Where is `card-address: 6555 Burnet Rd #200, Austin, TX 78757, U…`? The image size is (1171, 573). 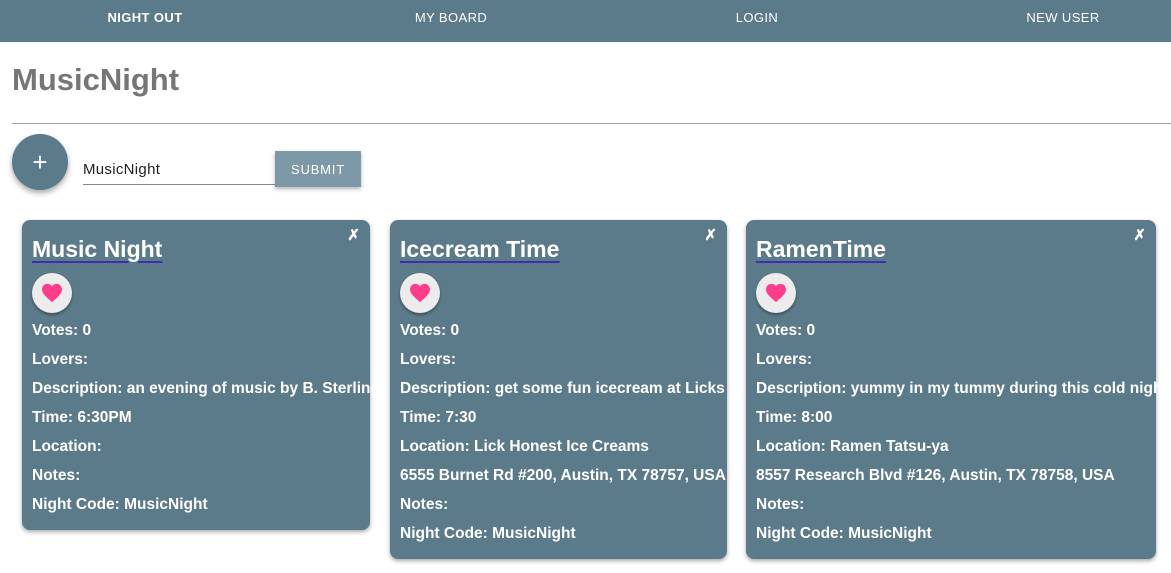
card-address: 6555 Burnet Rd #200, Austin, TX 78757, U… is located at coordinates (563, 475).